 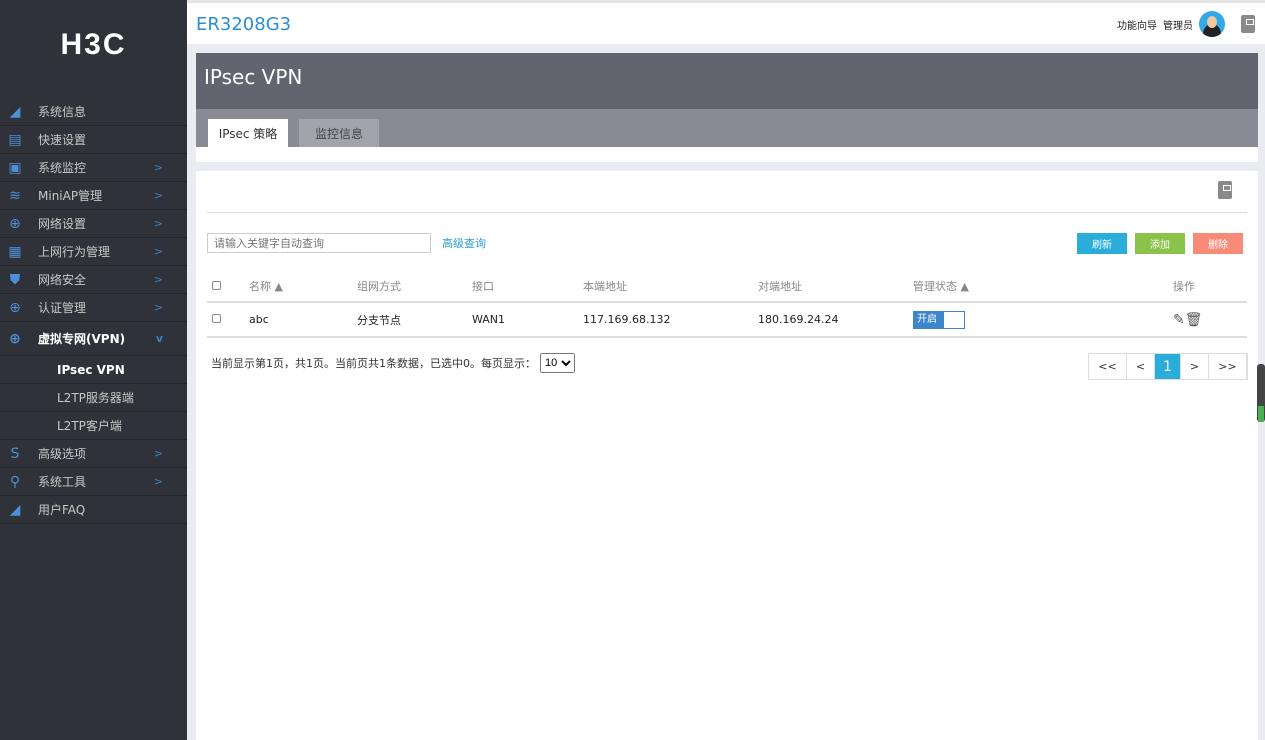 I want to click on pagination: << < 1 > >>, so click(x=1168, y=366).